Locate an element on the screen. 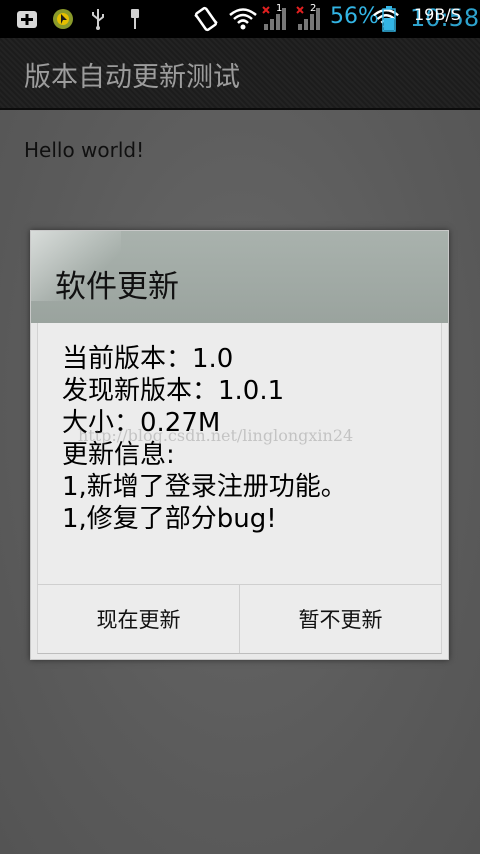 Image resolution: width=480 pixels, height=854 pixels. usb-debug-icon is located at coordinates (135, 19).